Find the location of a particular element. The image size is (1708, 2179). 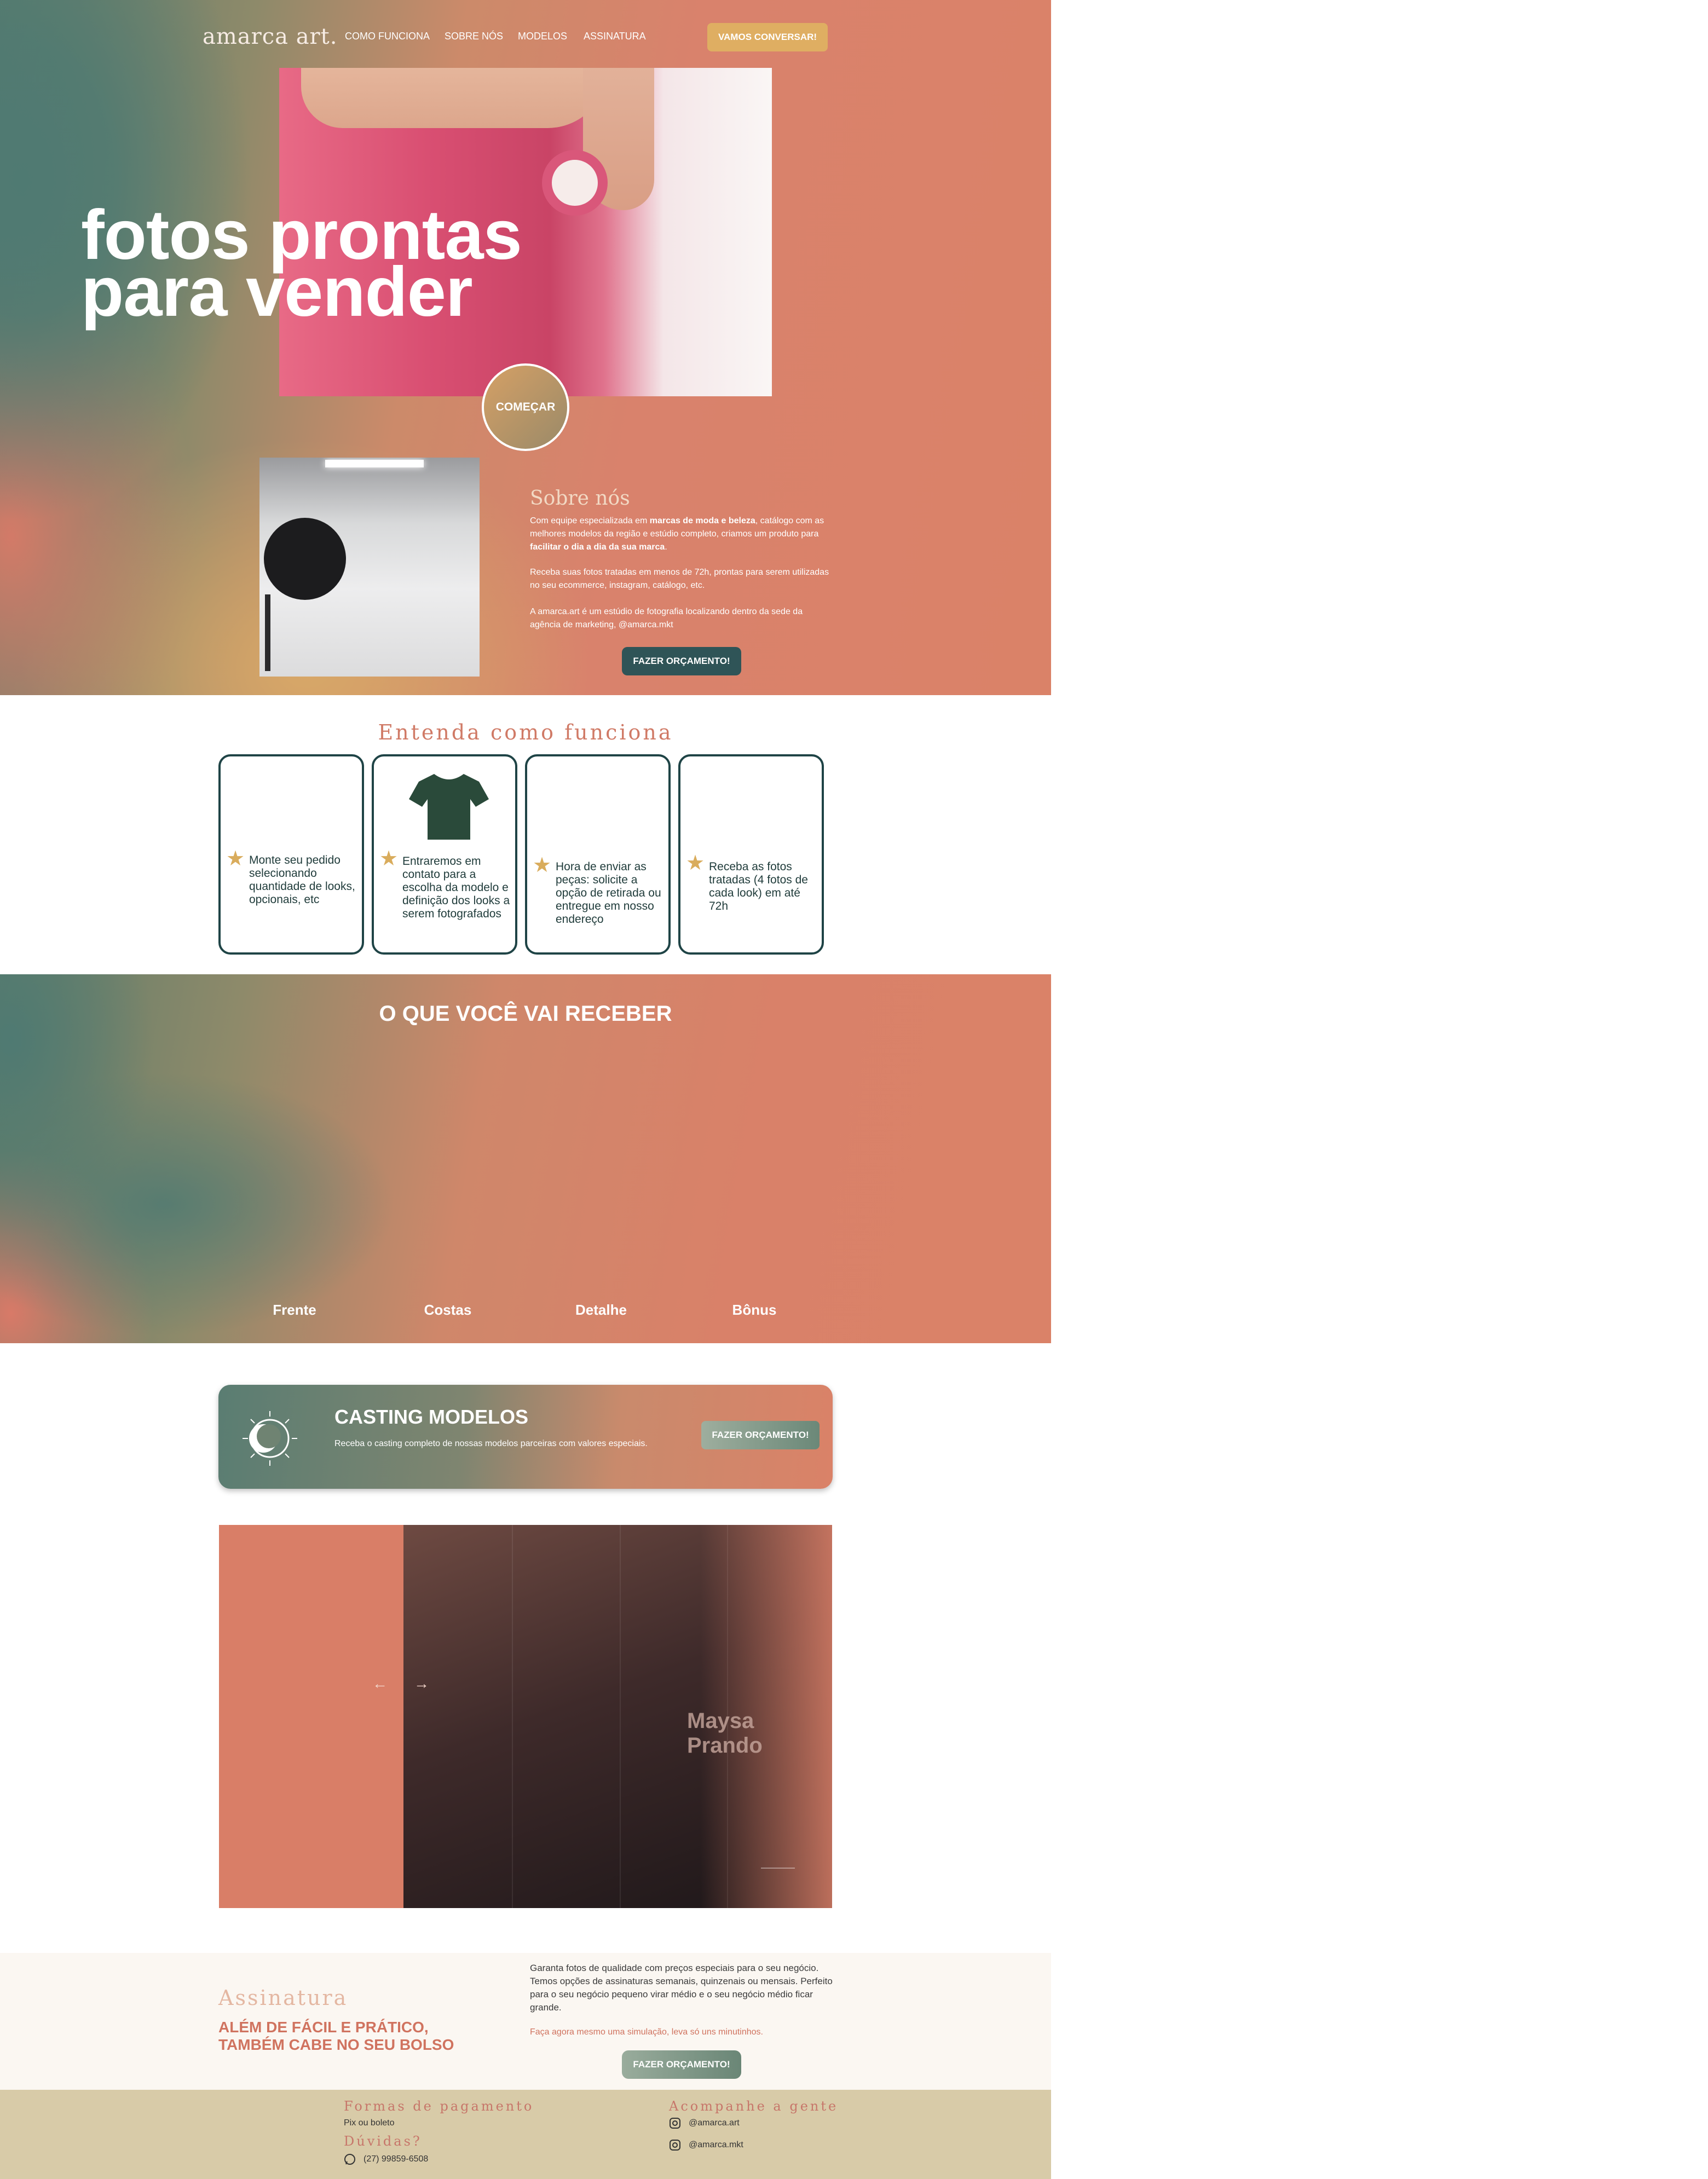

gallery-indicator is located at coordinates (778, 1868).